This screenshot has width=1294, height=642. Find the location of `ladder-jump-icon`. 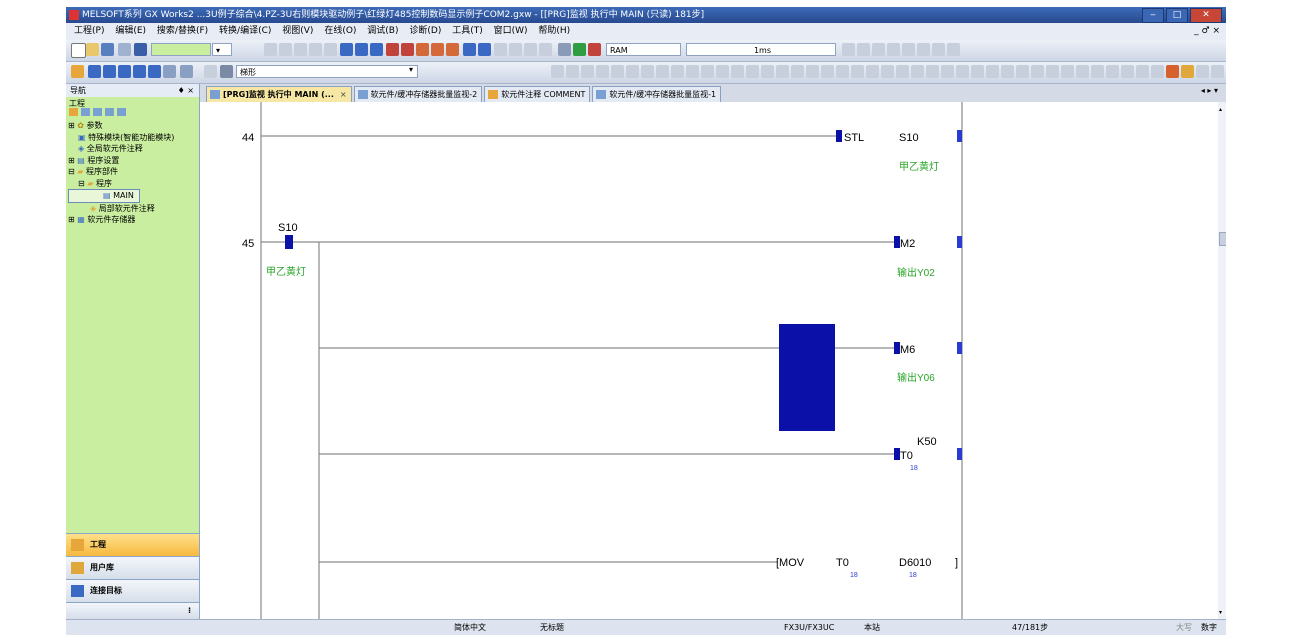

ladder-jump-icon is located at coordinates (947, 71).